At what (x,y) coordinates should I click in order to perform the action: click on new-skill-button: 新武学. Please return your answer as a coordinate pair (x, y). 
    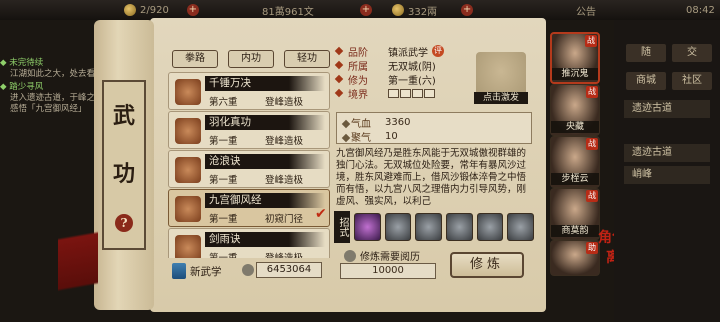
    Looking at the image, I should click on (197, 271).